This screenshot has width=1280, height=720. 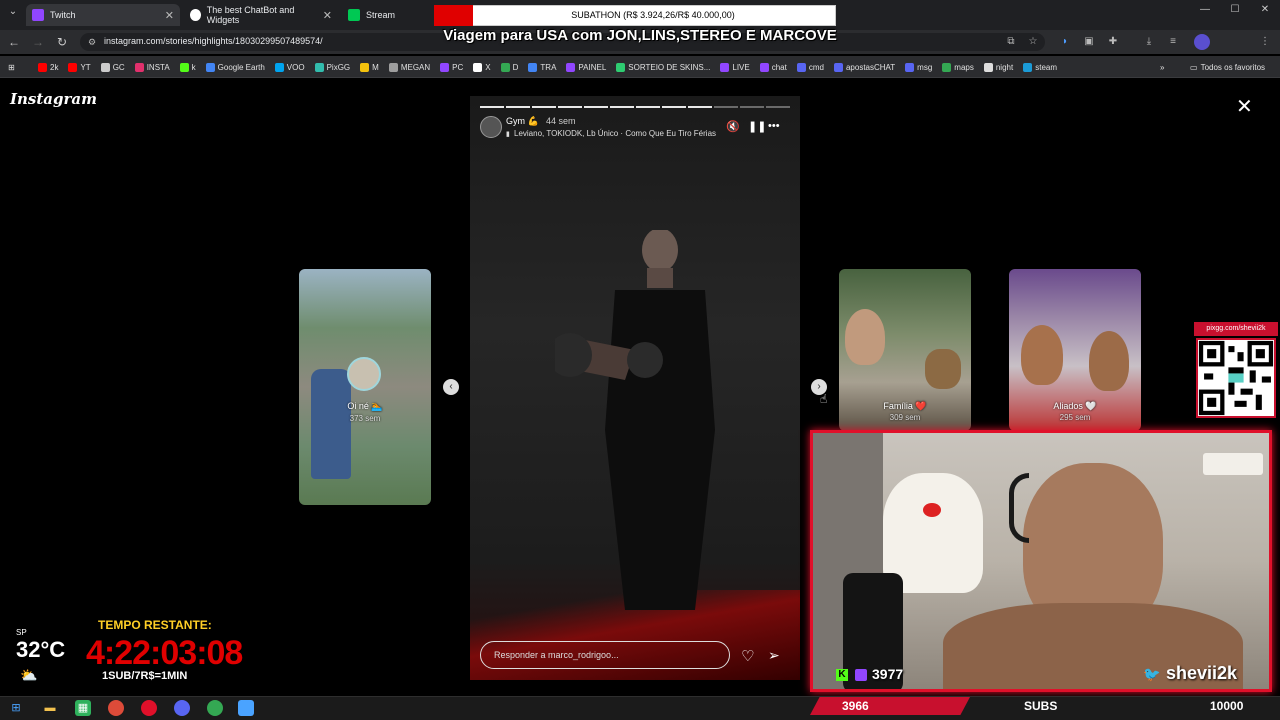 I want to click on story-title: Gym 💪, so click(x=522, y=121).